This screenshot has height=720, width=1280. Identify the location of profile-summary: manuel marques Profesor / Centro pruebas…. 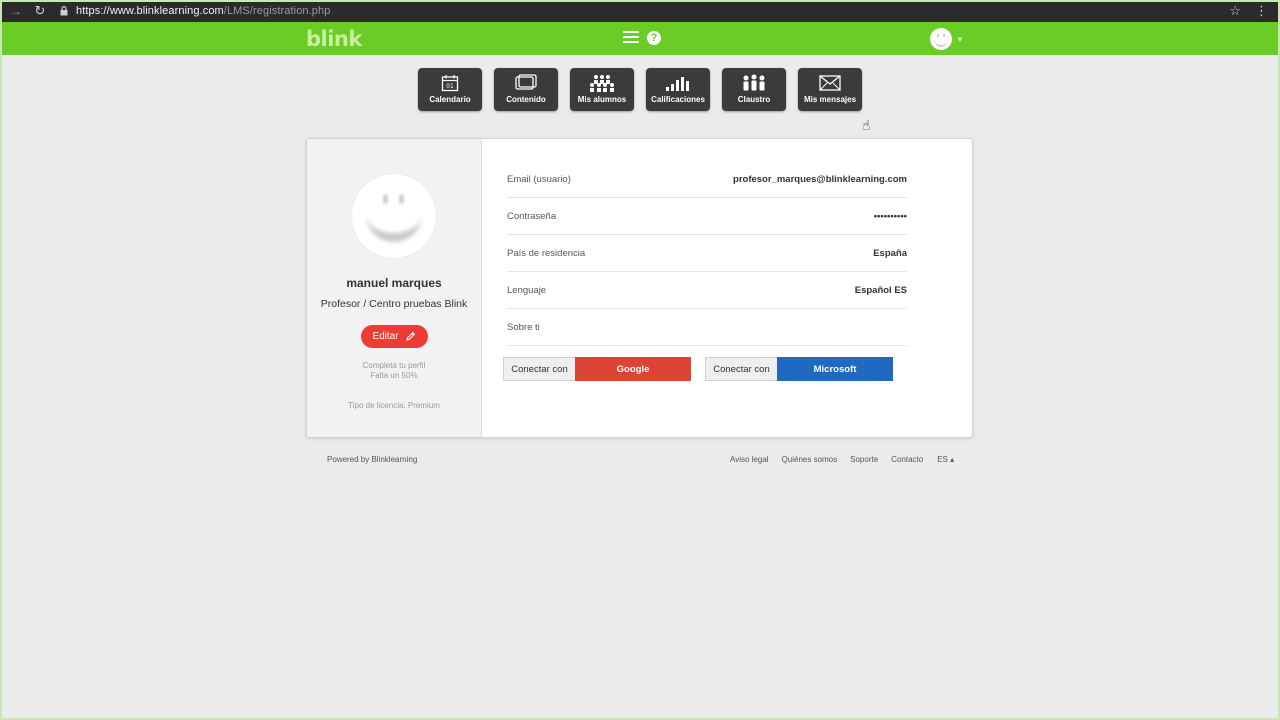
(394, 288).